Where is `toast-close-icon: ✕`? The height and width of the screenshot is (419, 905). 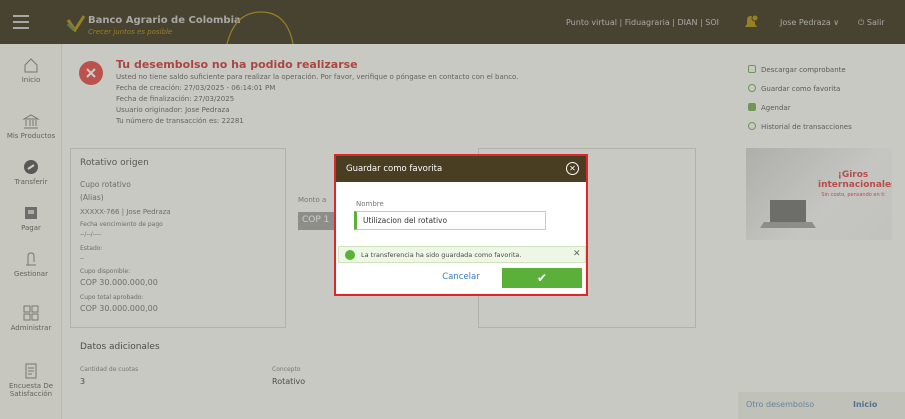 toast-close-icon: ✕ is located at coordinates (577, 254).